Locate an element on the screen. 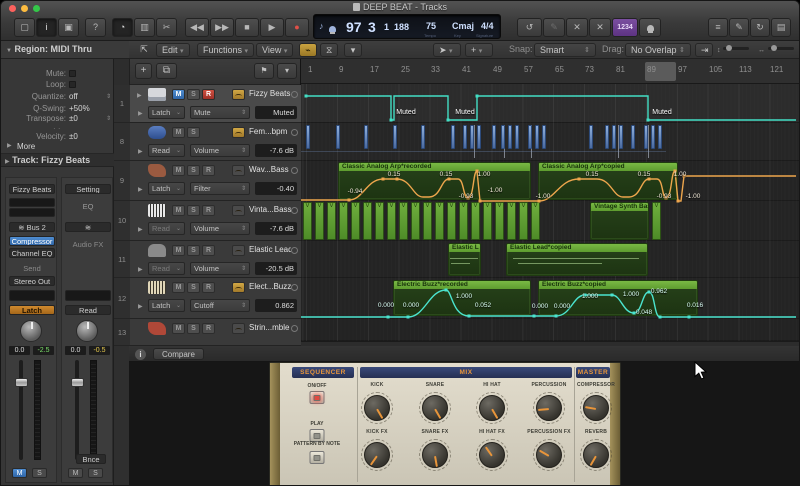  pointer-tool-menu: ➤ ▾ is located at coordinates (447, 50).